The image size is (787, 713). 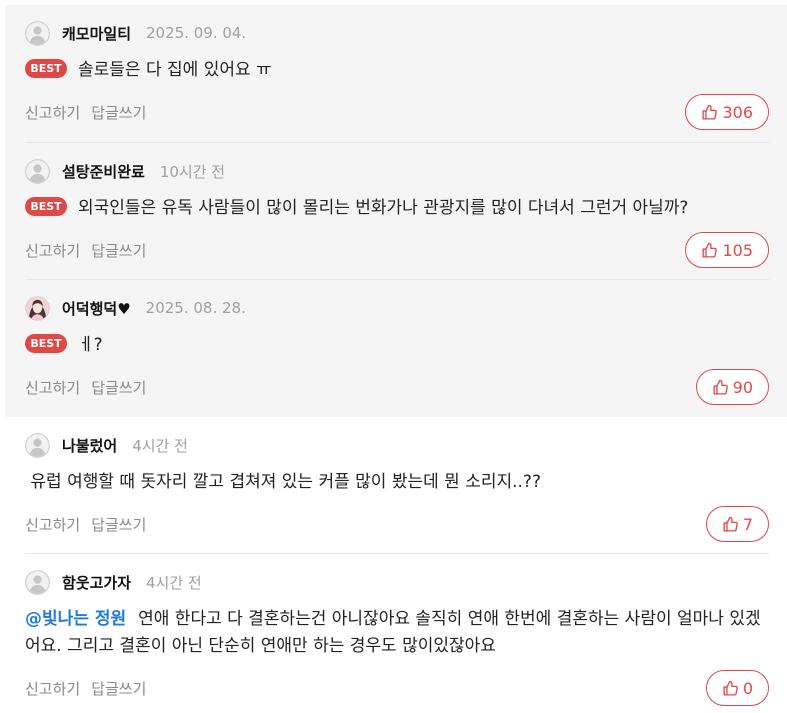 I want to click on comment-text: ㅔ?, so click(x=90, y=345).